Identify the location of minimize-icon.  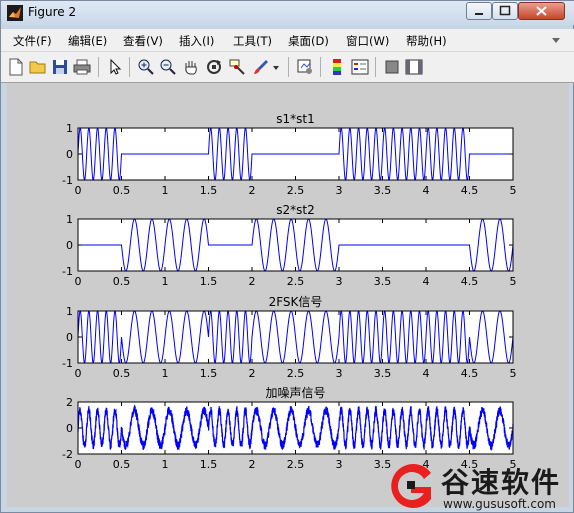
(479, 14).